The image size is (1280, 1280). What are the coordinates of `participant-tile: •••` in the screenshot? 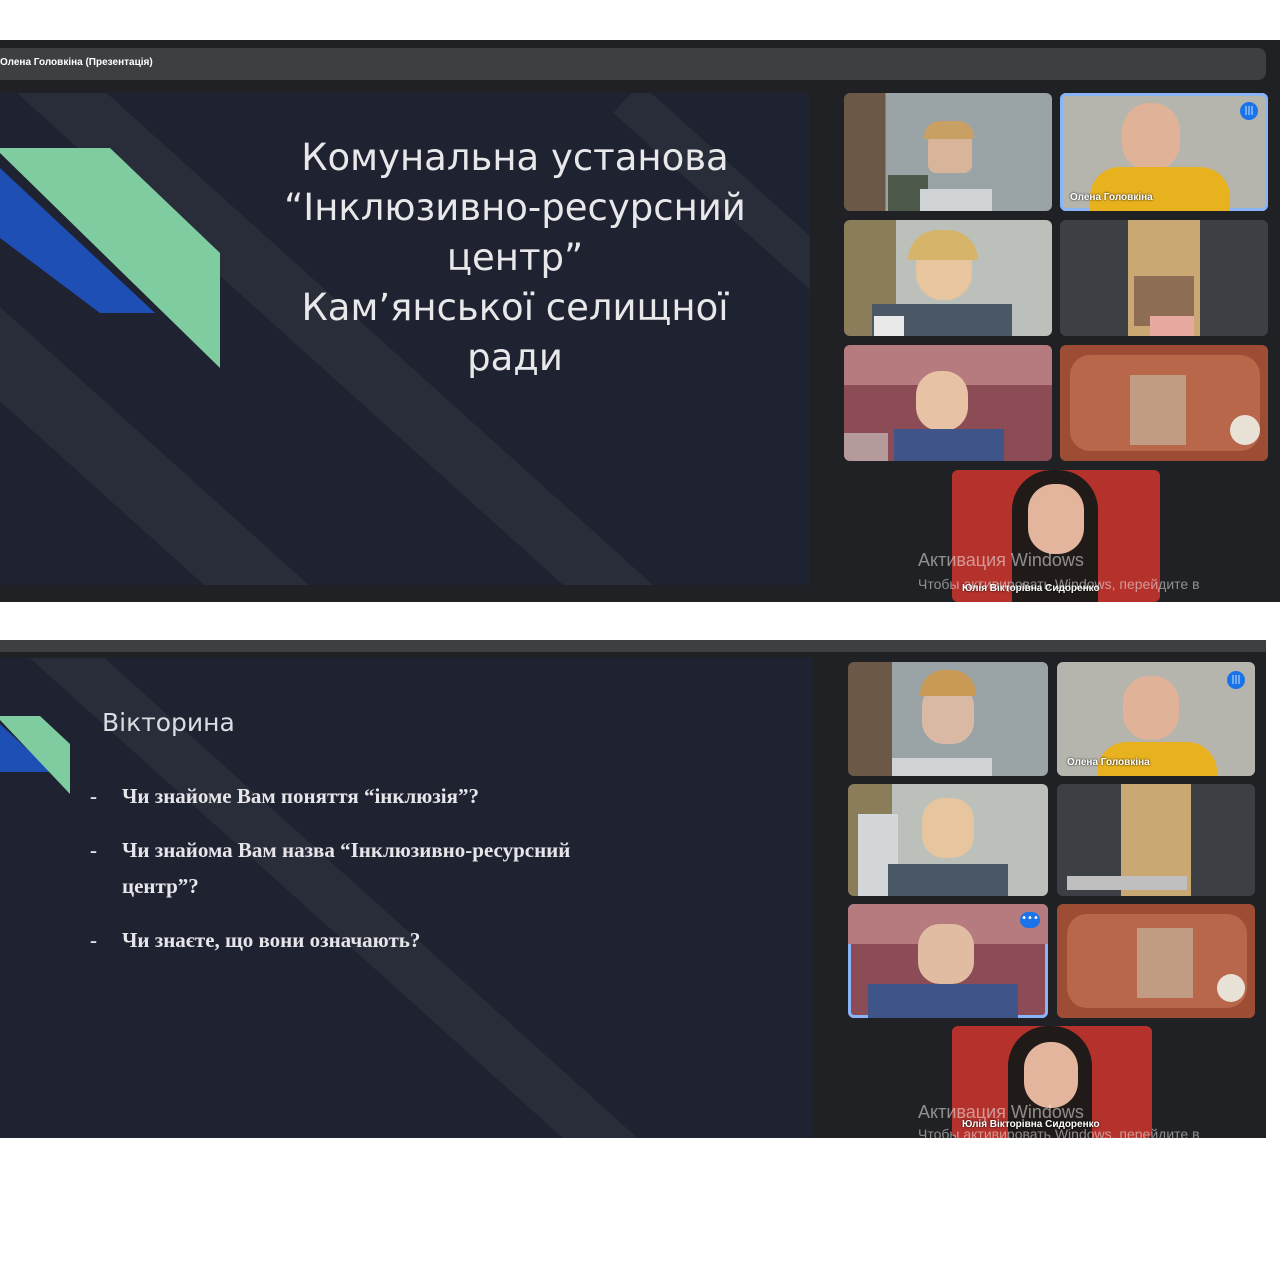 It's located at (948, 961).